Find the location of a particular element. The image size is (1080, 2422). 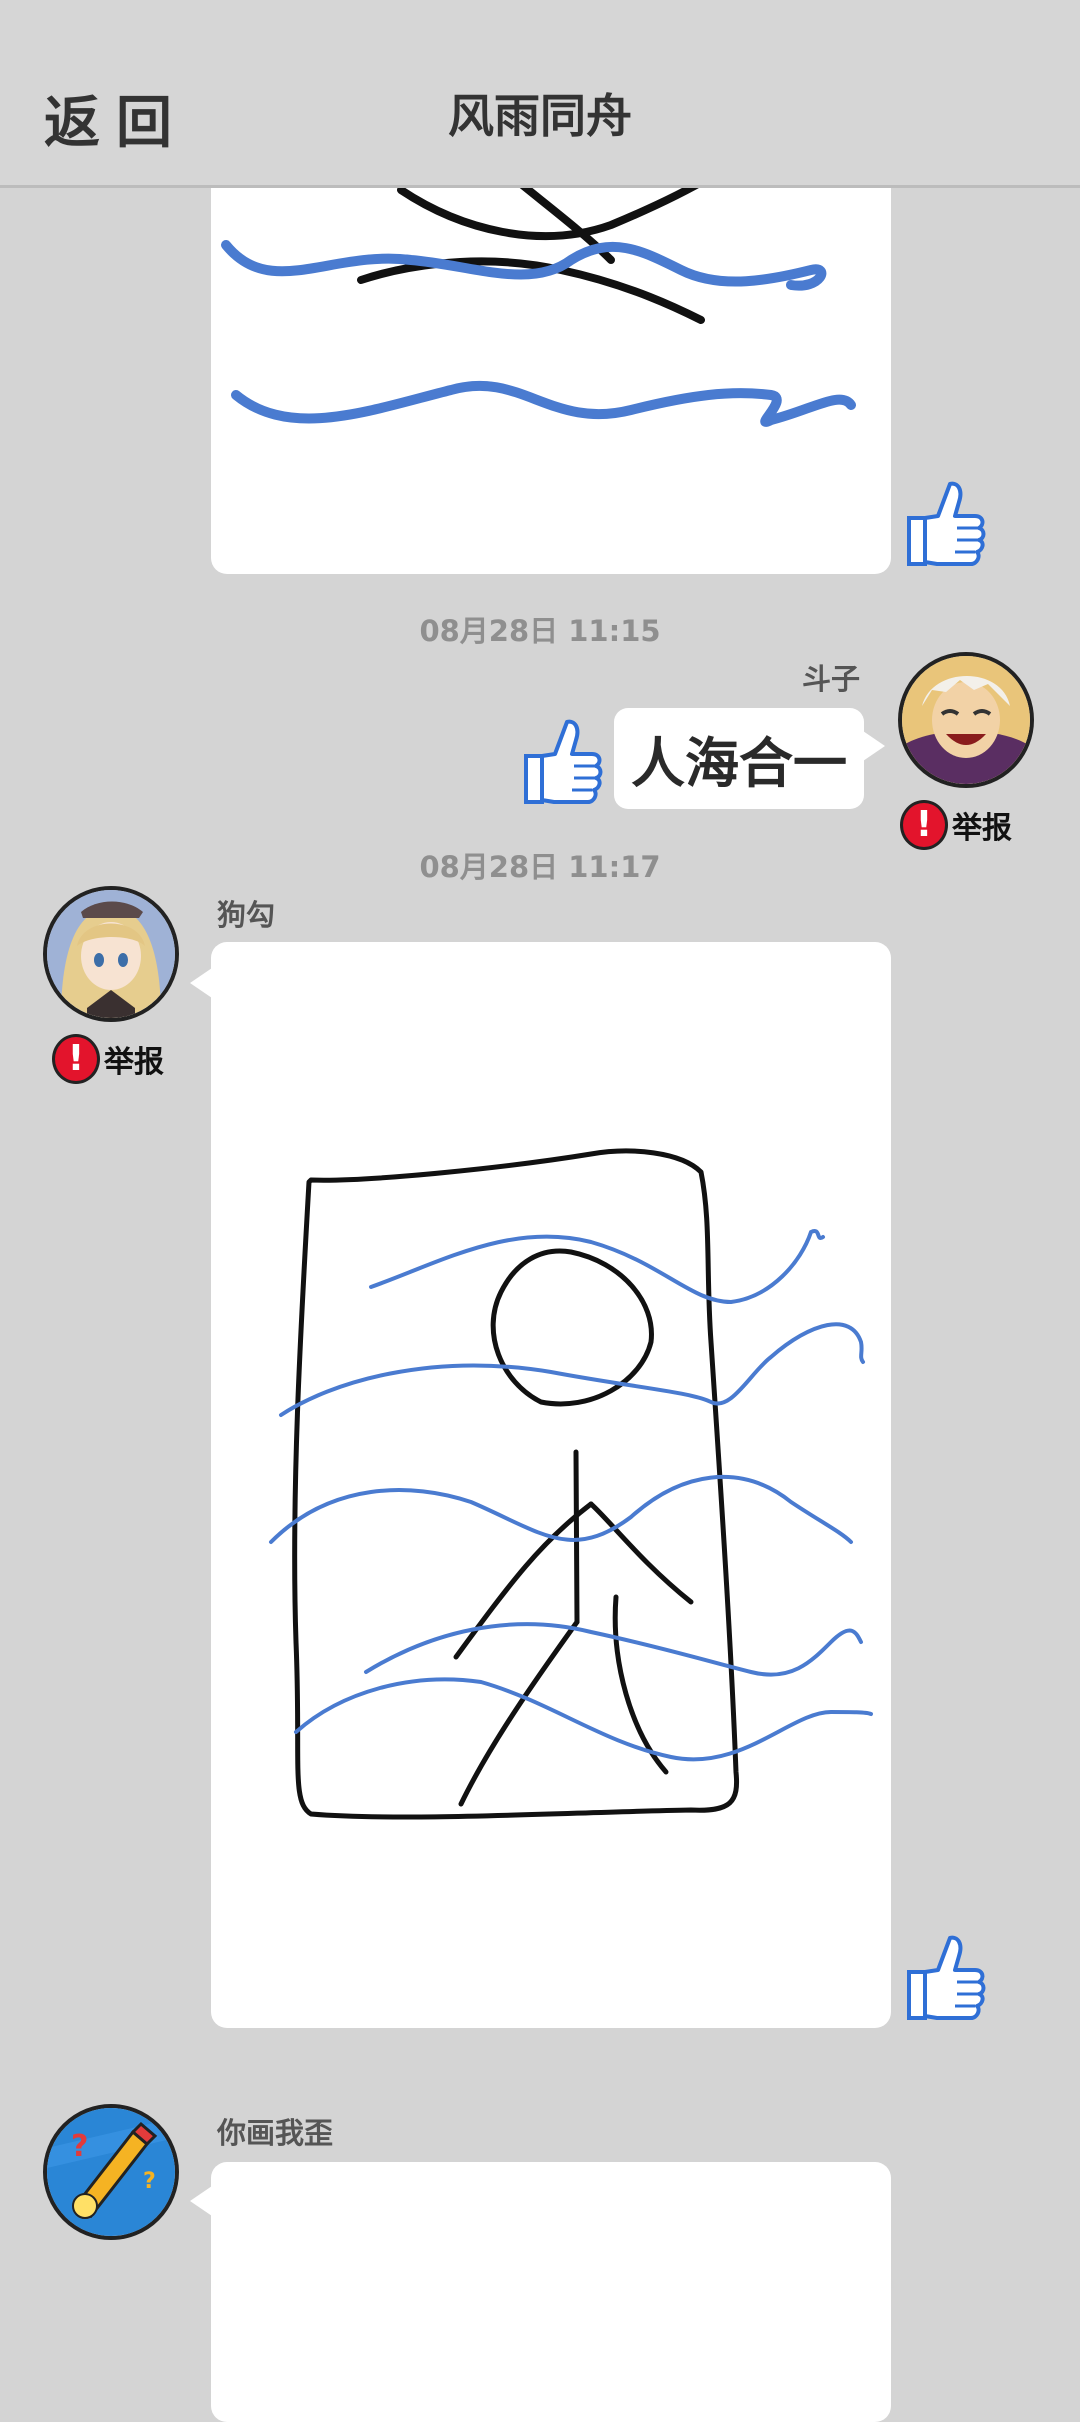

sender-name: 斗子 is located at coordinates (831, 679).